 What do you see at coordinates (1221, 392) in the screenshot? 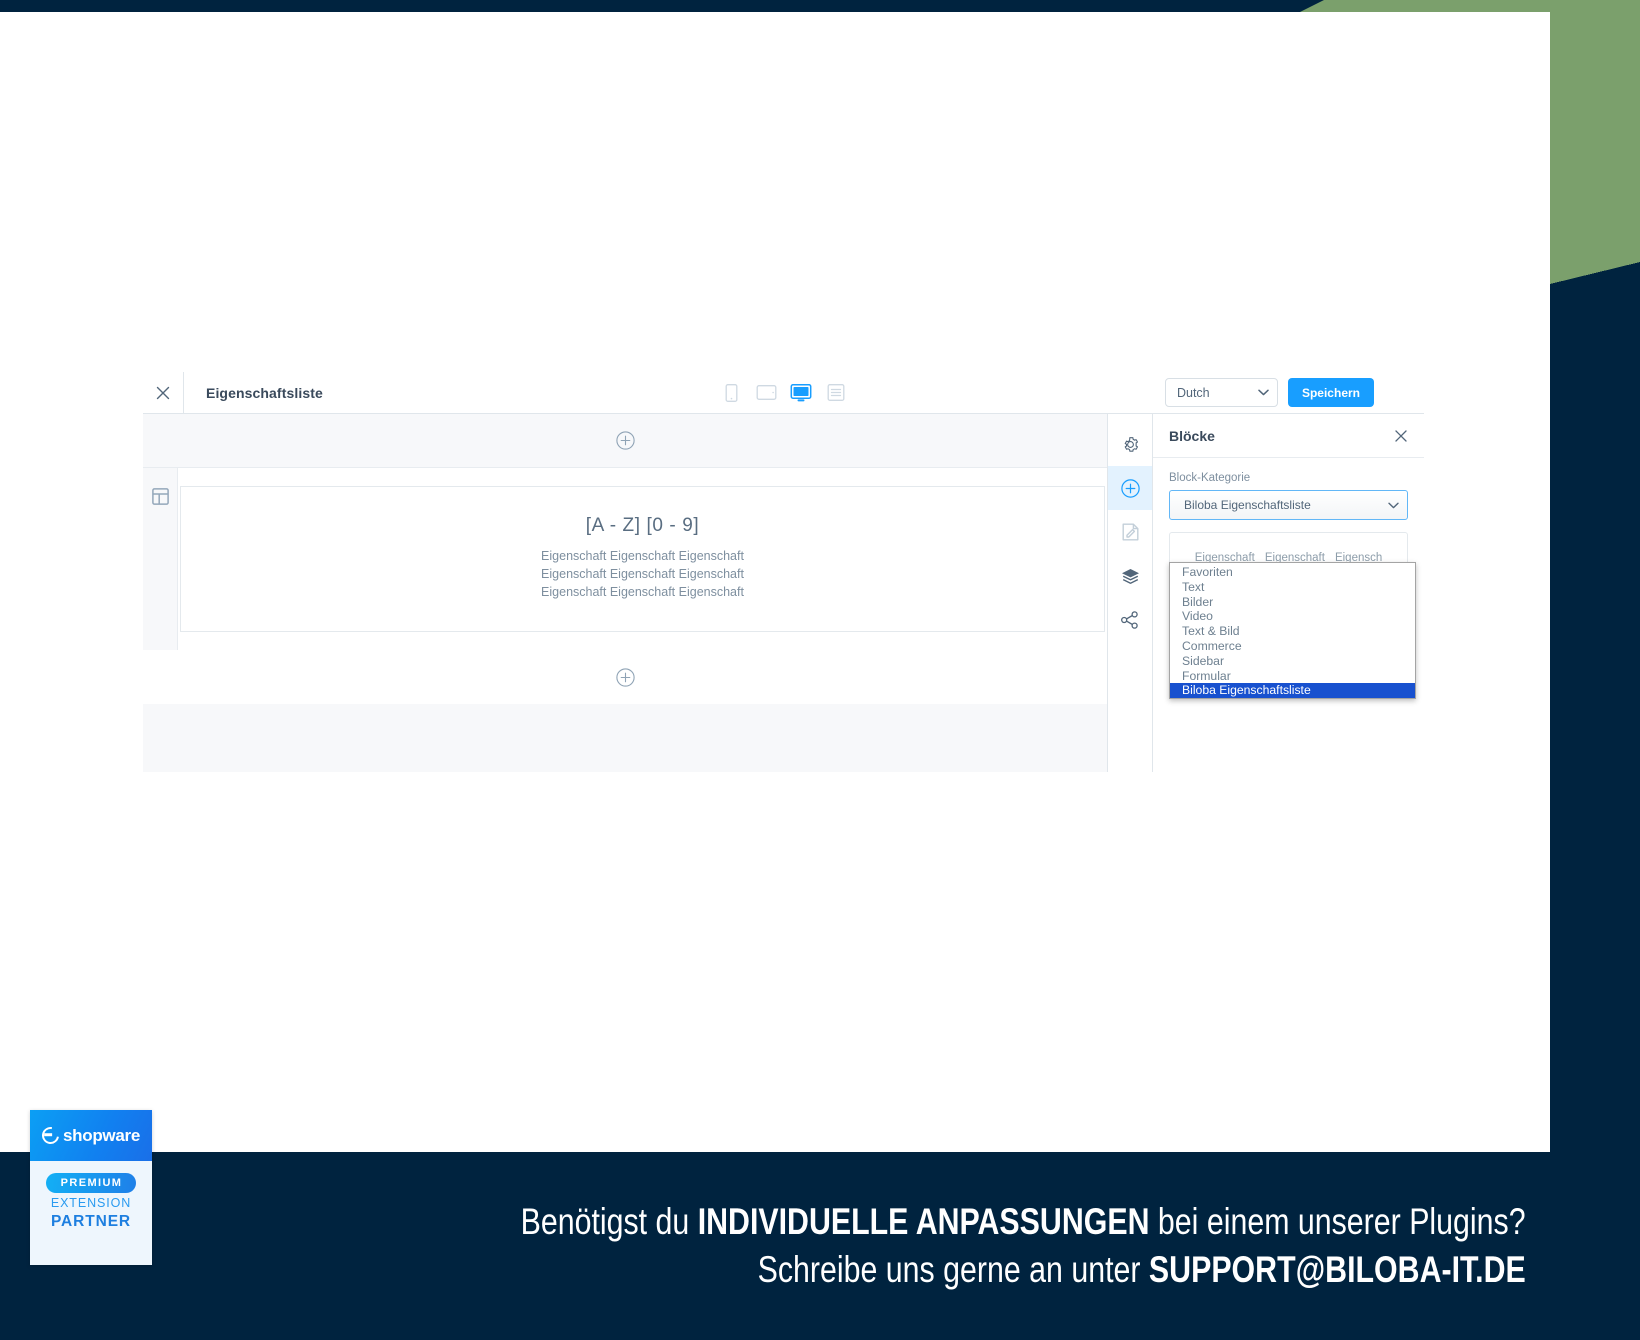
I see `language-select: Dutch` at bounding box center [1221, 392].